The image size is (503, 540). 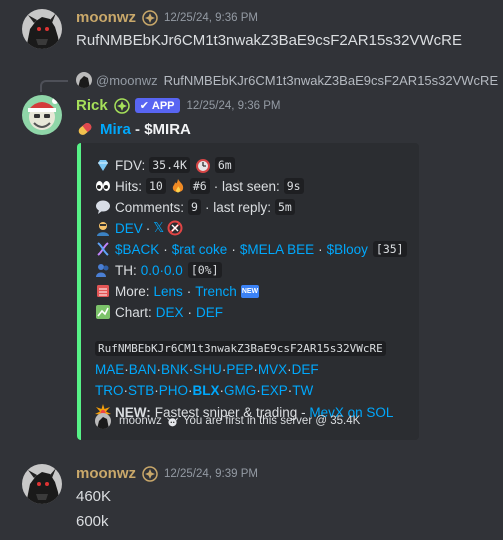 I want to click on reply-connector, so click(x=54, y=86).